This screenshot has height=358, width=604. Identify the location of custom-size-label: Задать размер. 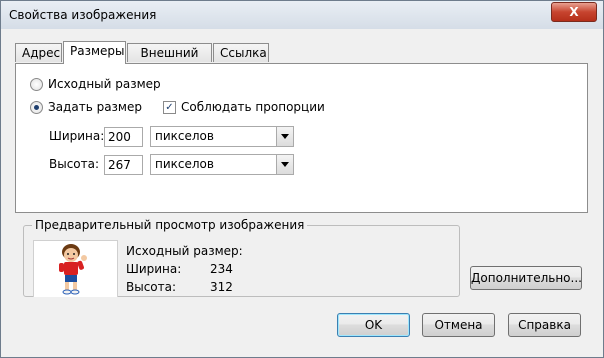
(95, 107).